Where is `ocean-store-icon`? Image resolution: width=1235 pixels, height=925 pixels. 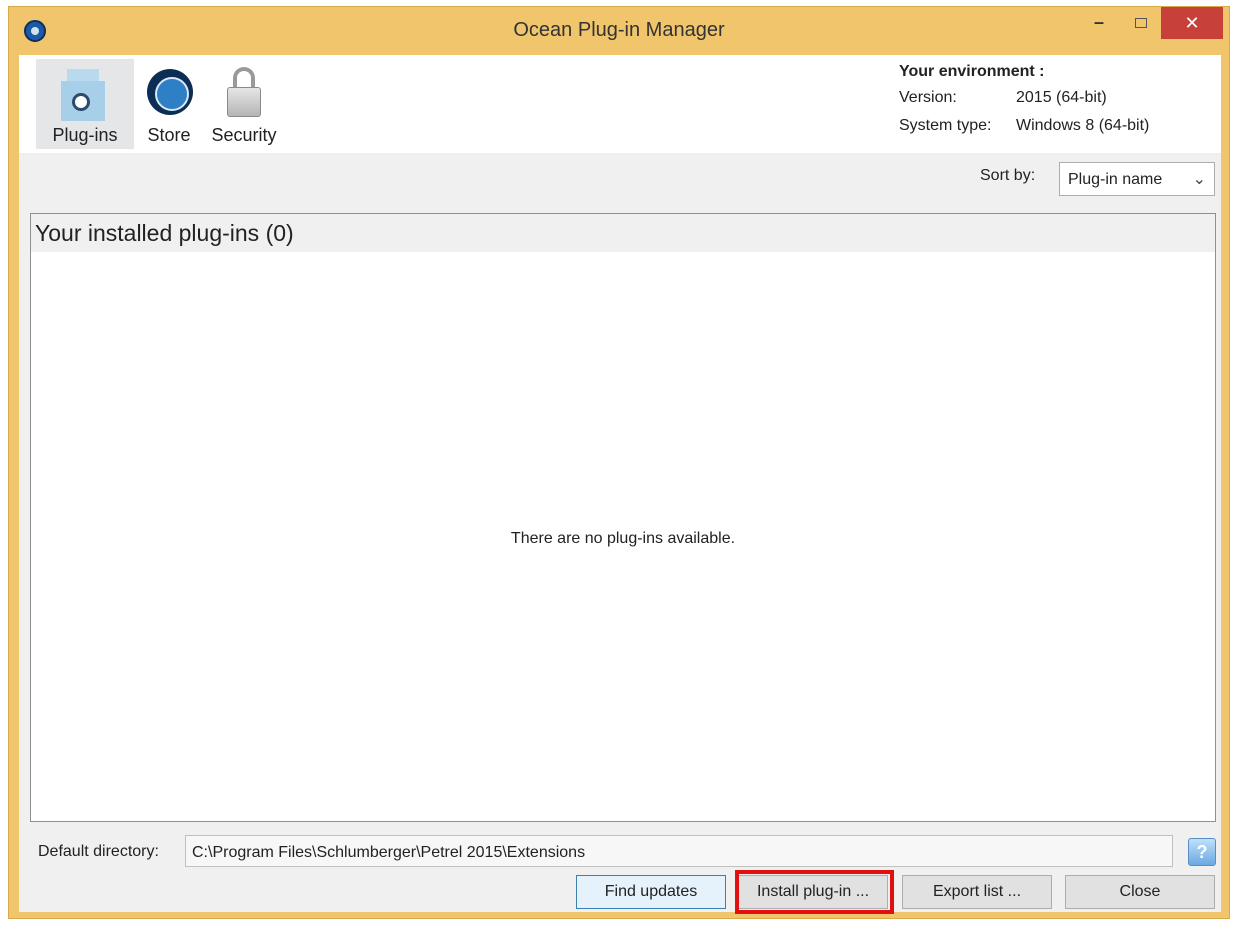
ocean-store-icon is located at coordinates (170, 92).